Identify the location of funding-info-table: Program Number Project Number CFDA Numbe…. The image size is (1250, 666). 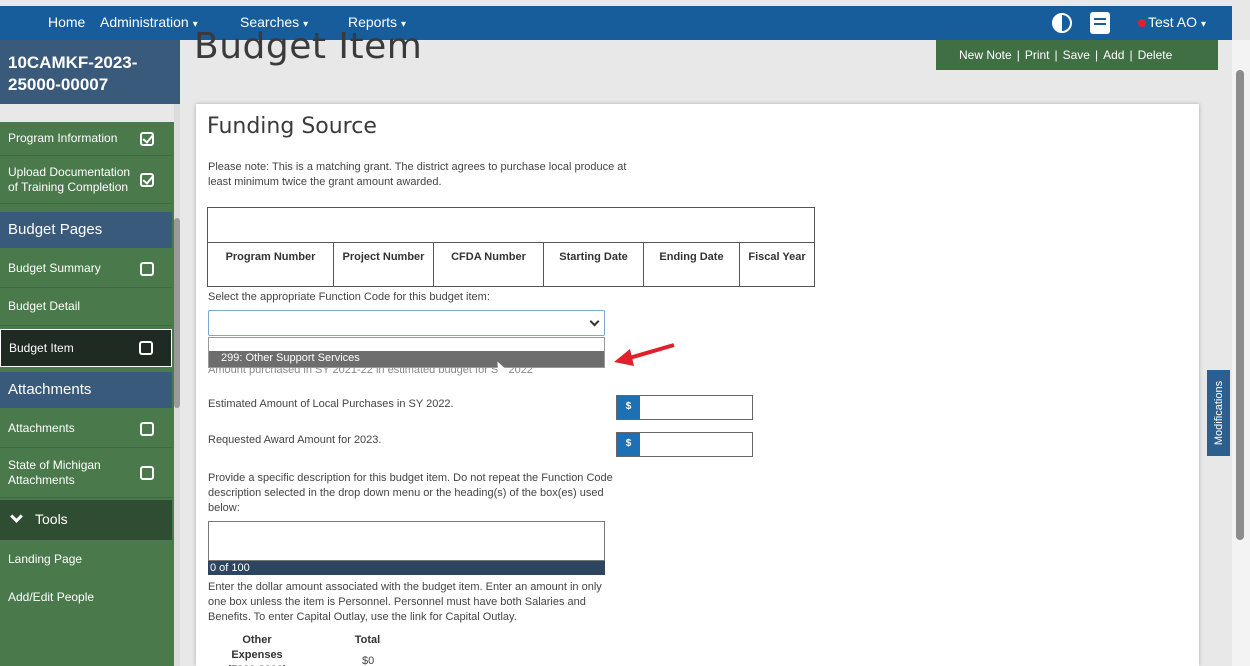
(511, 247).